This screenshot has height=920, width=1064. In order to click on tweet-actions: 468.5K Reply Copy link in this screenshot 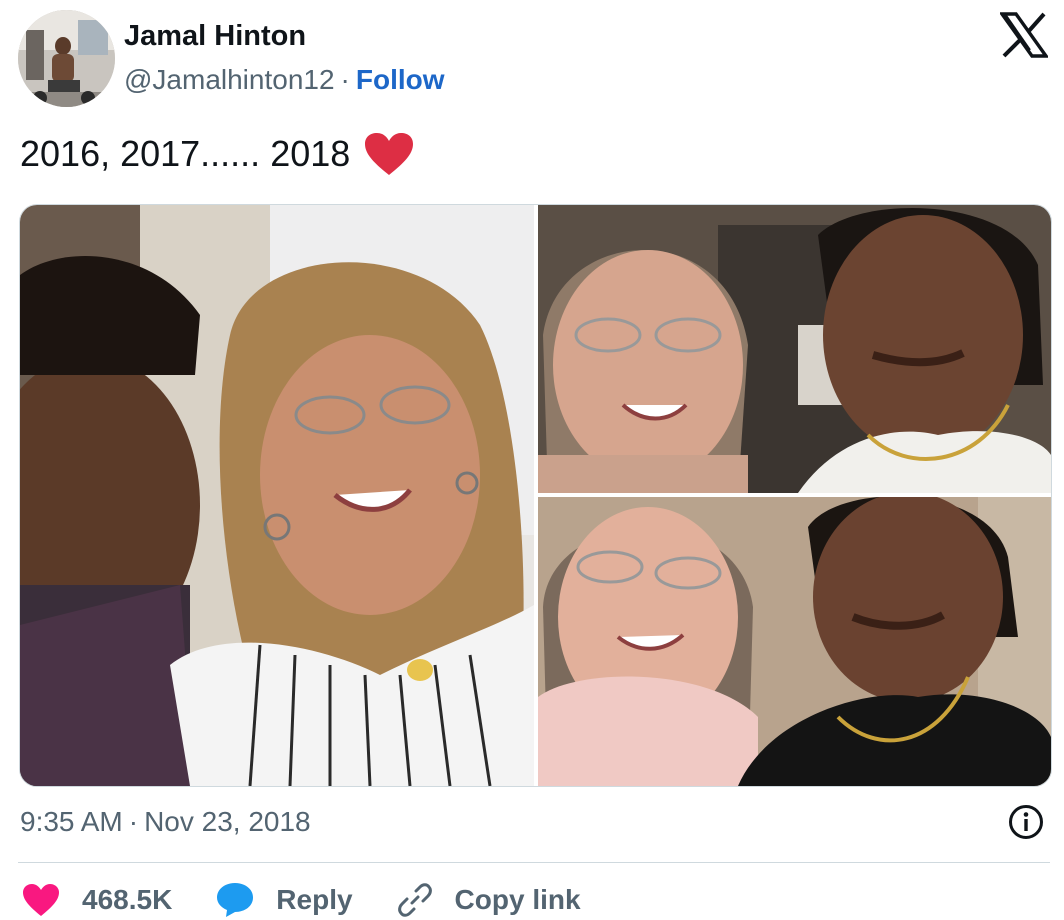, I will do `click(323, 900)`.